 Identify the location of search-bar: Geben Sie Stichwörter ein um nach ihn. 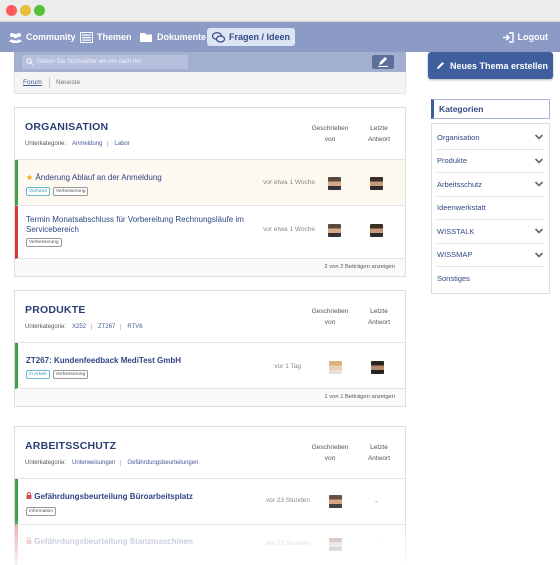
(210, 62).